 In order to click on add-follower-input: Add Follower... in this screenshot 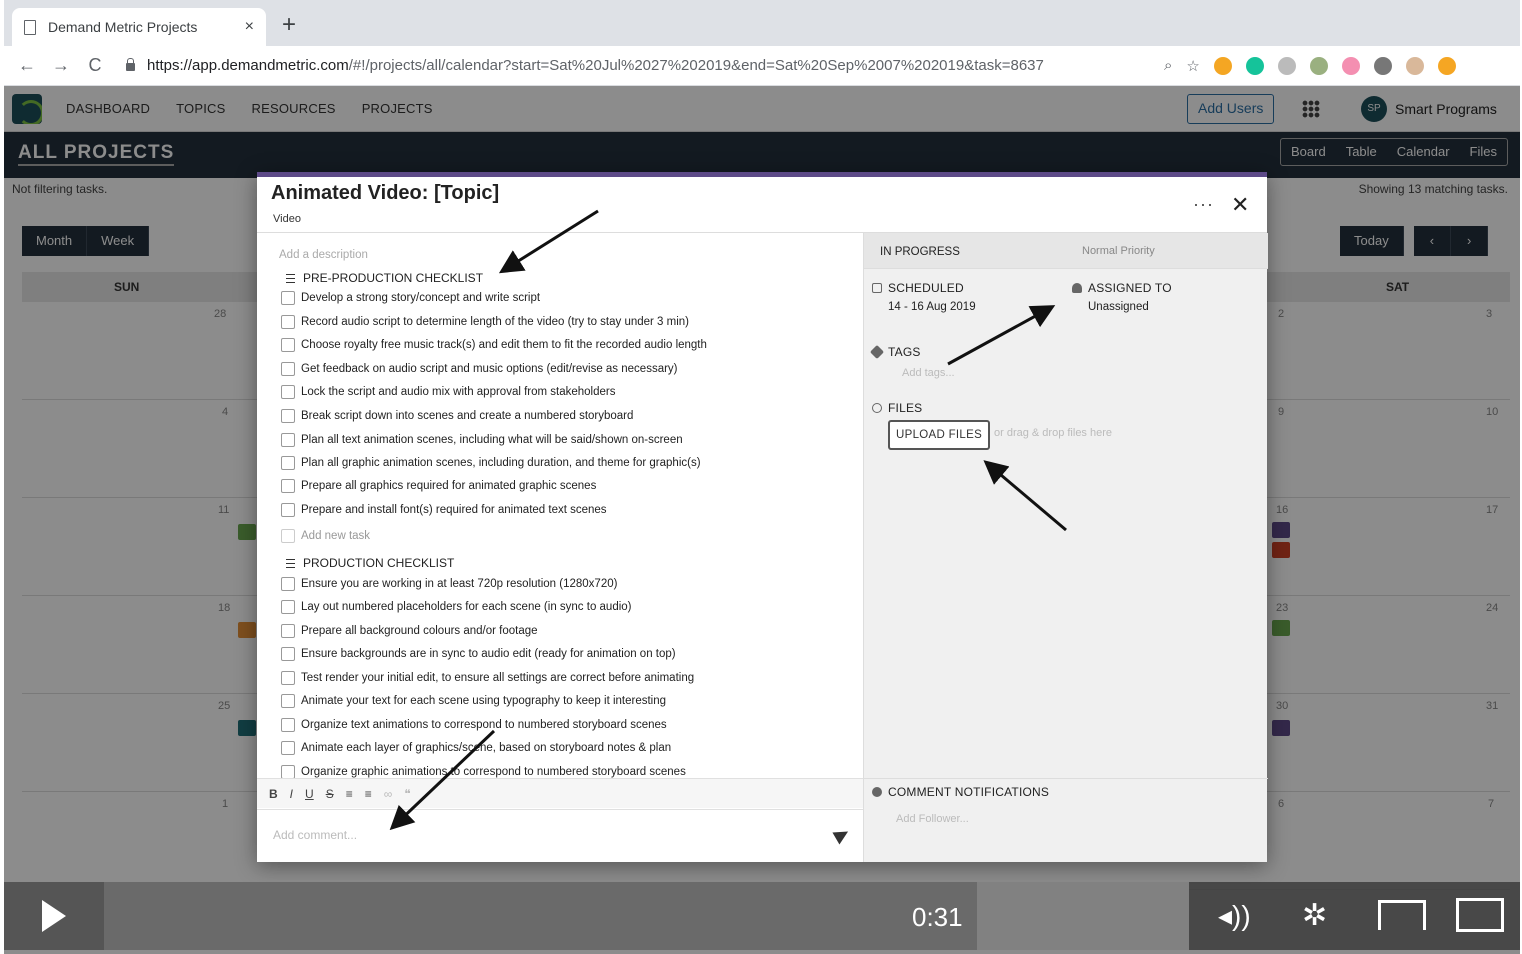, I will do `click(932, 819)`.